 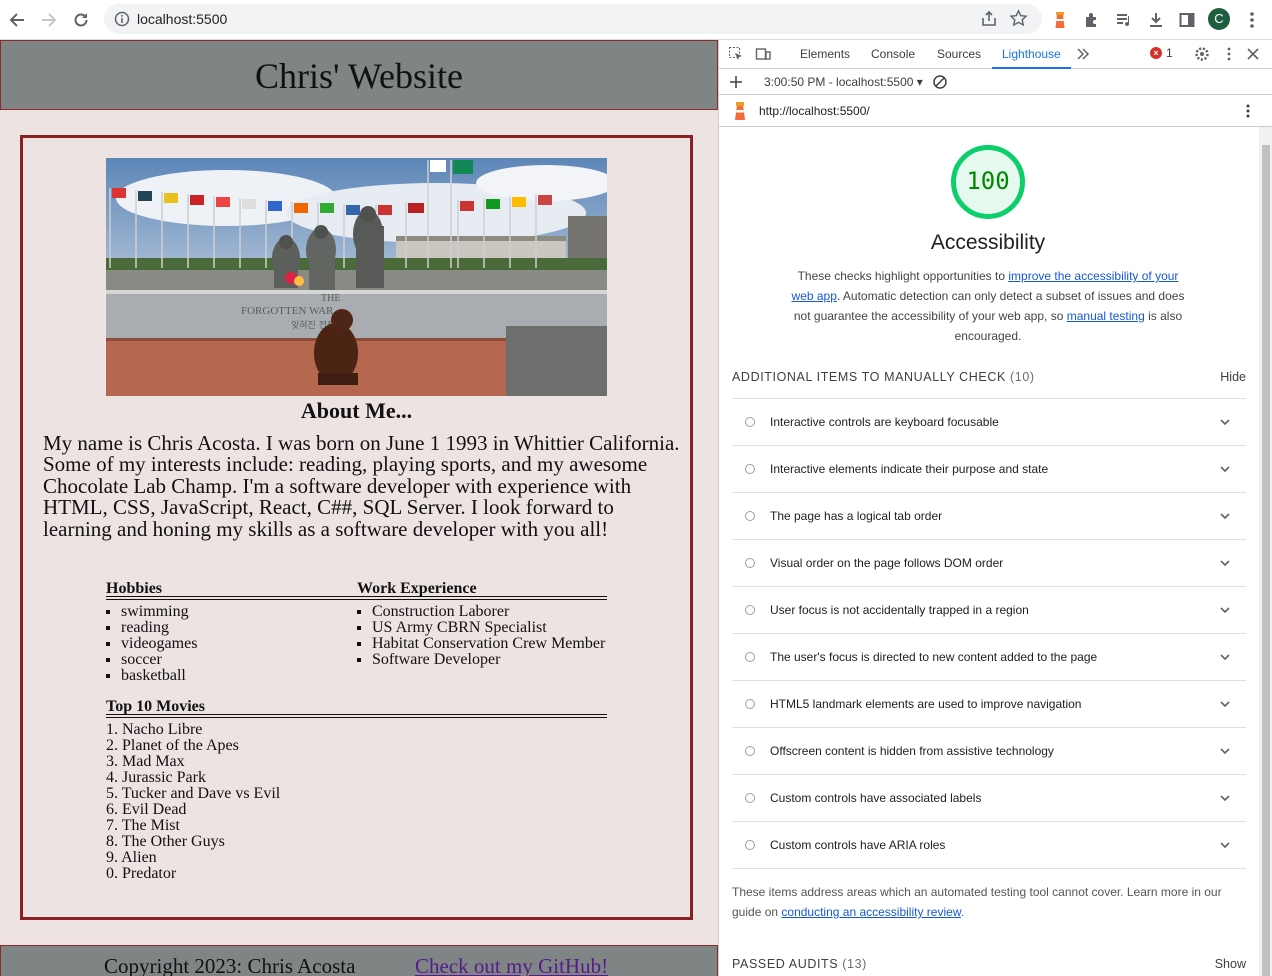 I want to click on download-icon, so click(x=1156, y=20).